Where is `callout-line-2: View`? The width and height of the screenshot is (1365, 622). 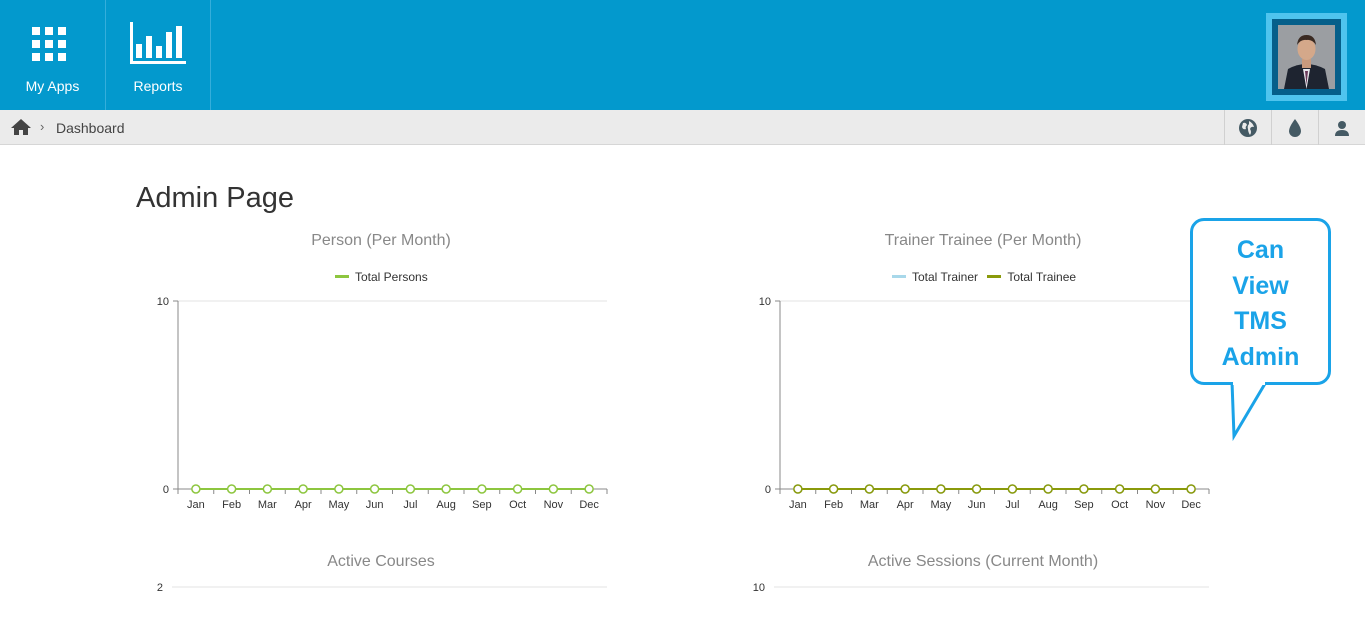
callout-line-2: View is located at coordinates (1260, 285).